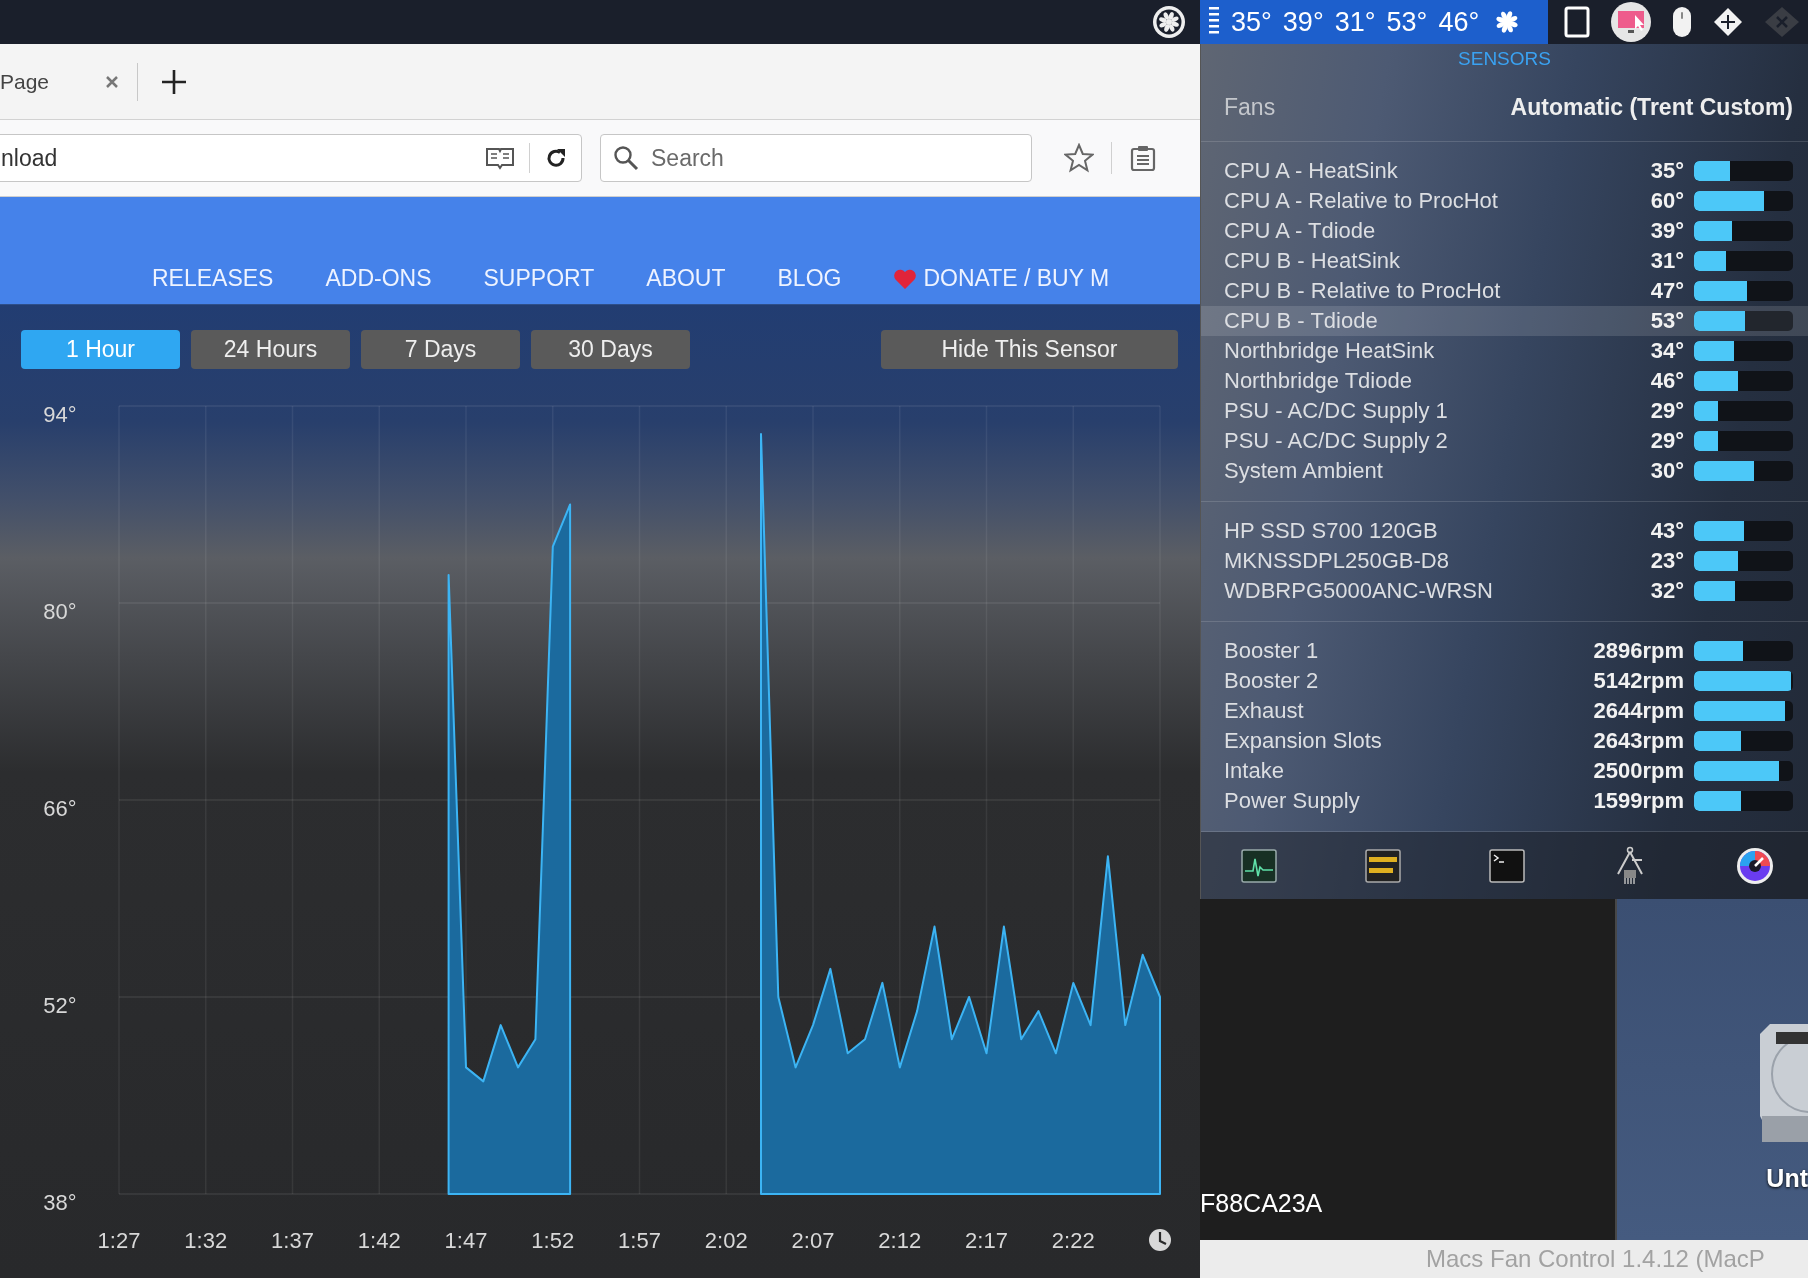  Describe the element at coordinates (1504, 471) in the screenshot. I see `sensor-row: System Ambient 30°` at that location.